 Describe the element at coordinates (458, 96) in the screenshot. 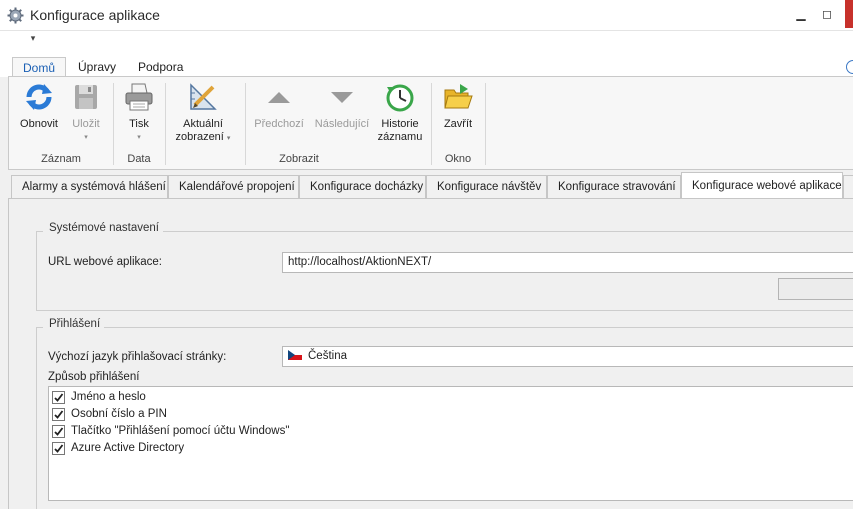

I see `folder-exit-icon` at that location.